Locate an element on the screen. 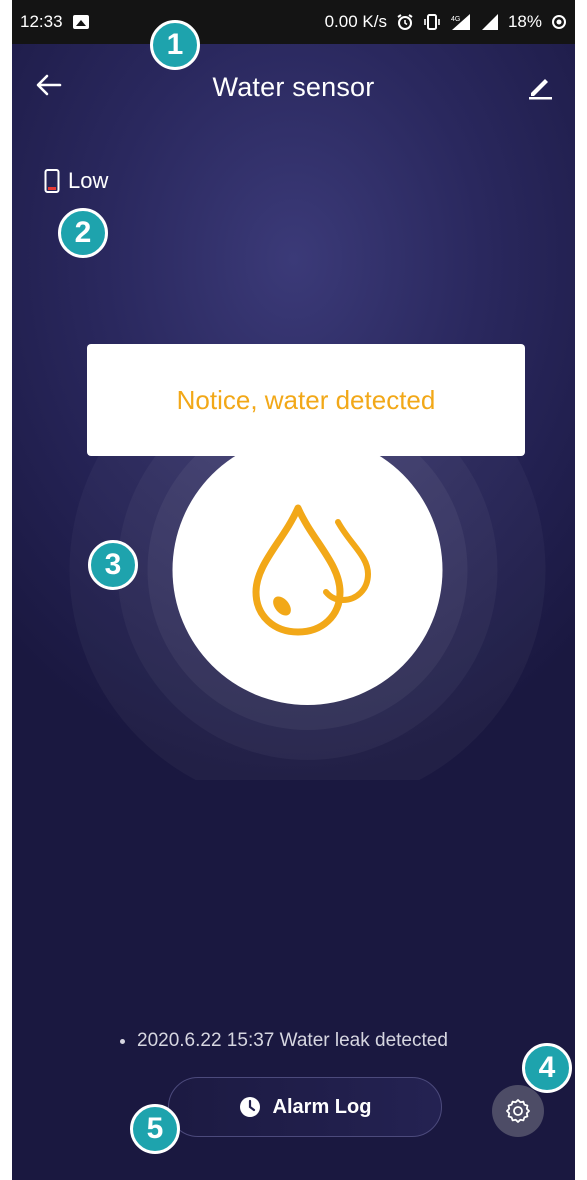 This screenshot has width=587, height=1180. battery-percent: 18% is located at coordinates (524, 21).